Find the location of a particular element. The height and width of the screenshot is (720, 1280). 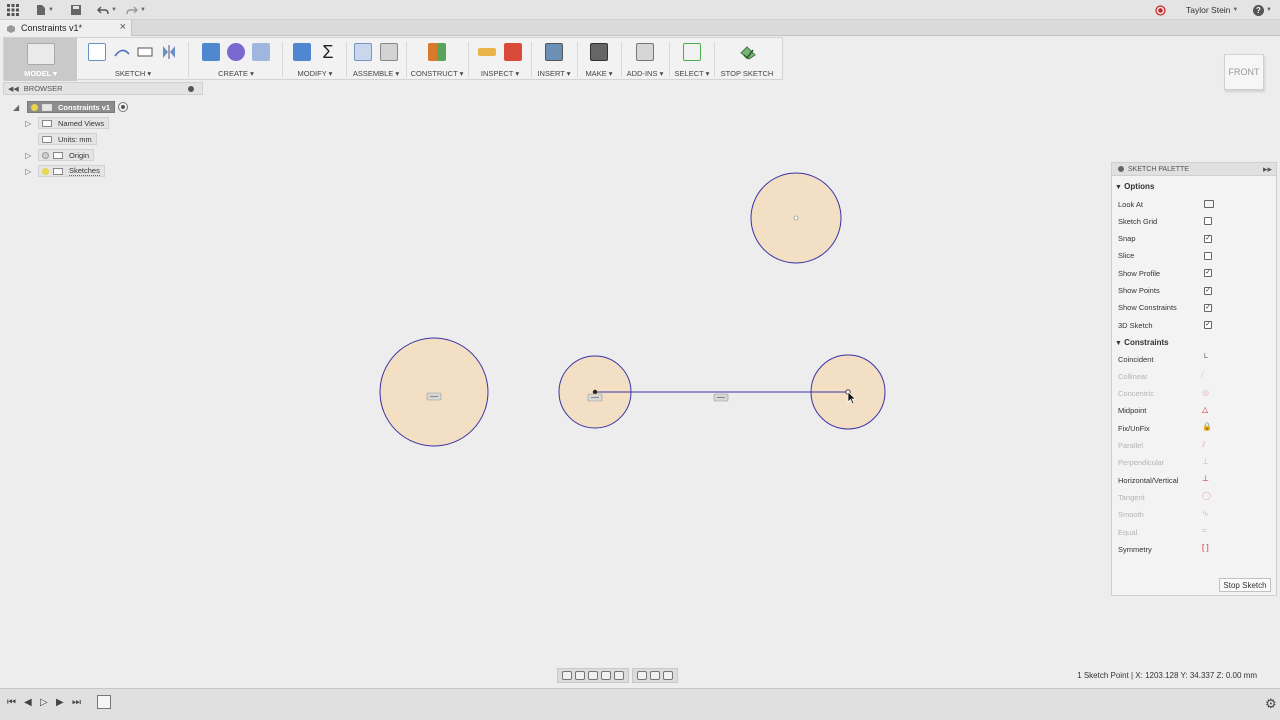

assemble-group: ASSEMBLE ▾ is located at coordinates (376, 59).